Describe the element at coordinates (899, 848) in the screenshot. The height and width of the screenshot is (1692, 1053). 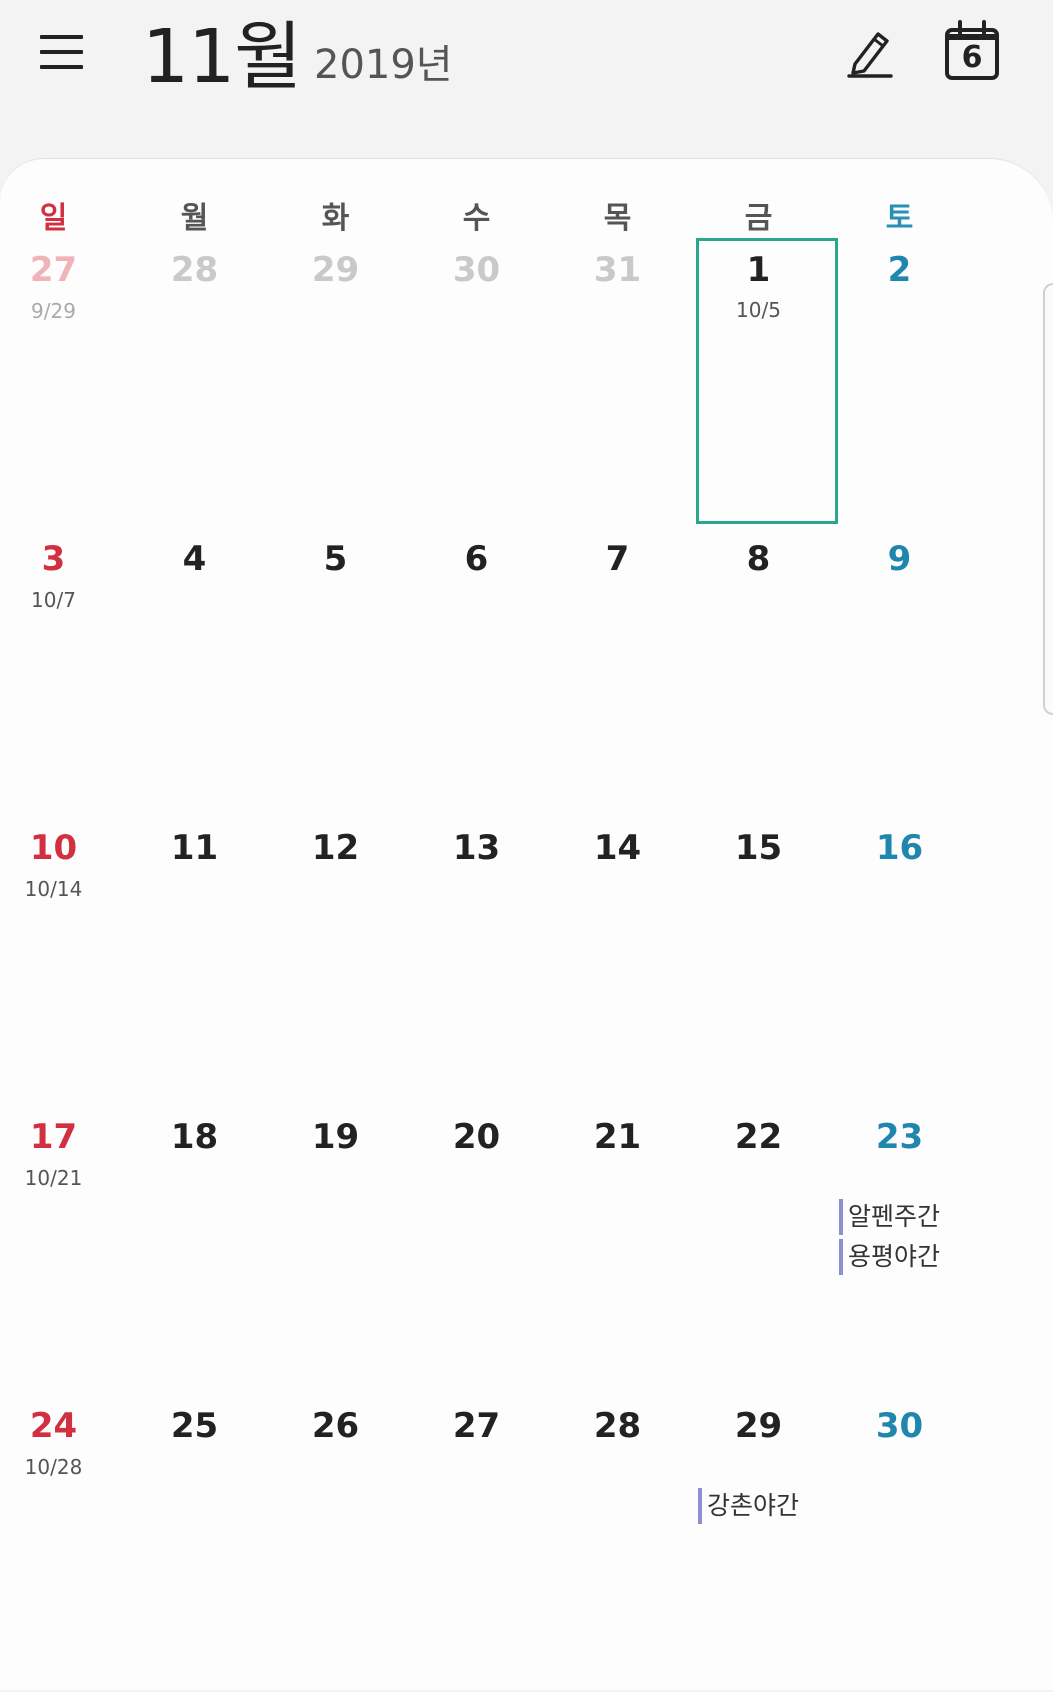
I see `day-number: 16` at that location.